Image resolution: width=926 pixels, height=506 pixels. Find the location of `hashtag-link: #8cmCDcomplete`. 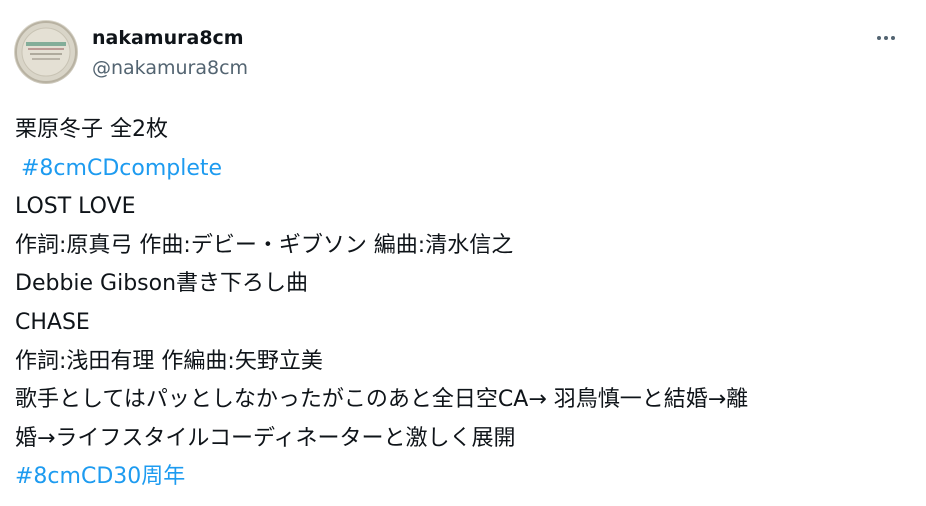

hashtag-link: #8cmCDcomplete is located at coordinates (465, 169).